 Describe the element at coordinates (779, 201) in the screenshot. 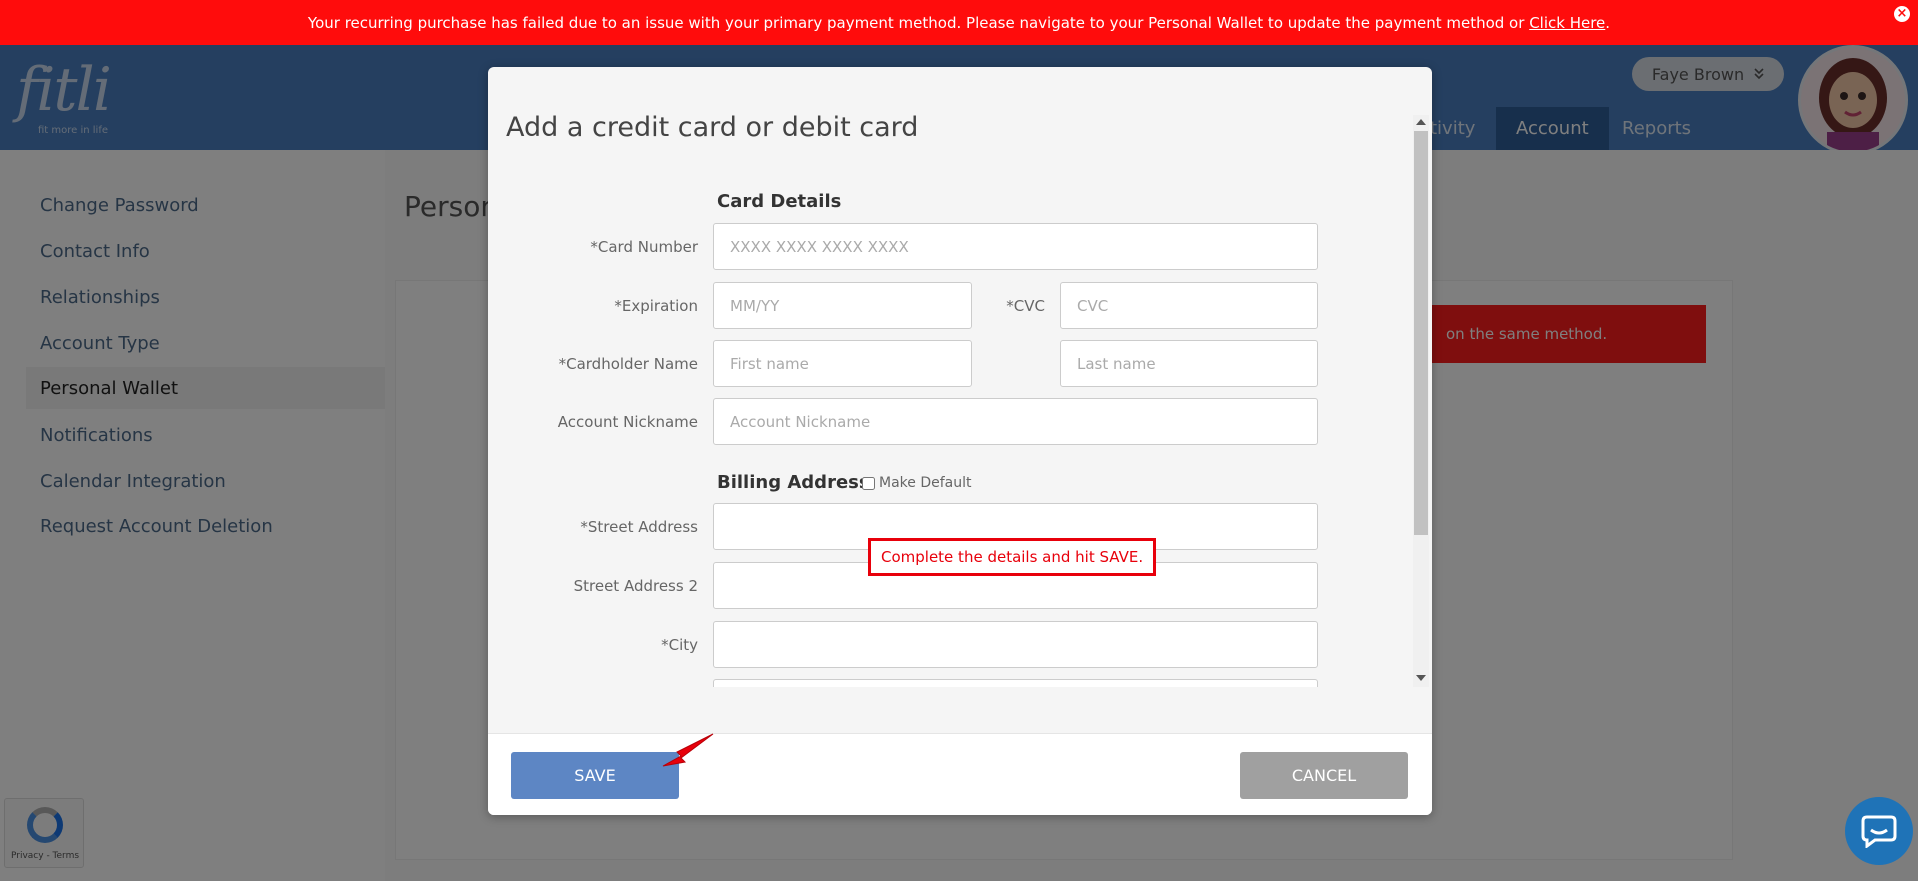

I see `card-details-heading: Card Details` at that location.